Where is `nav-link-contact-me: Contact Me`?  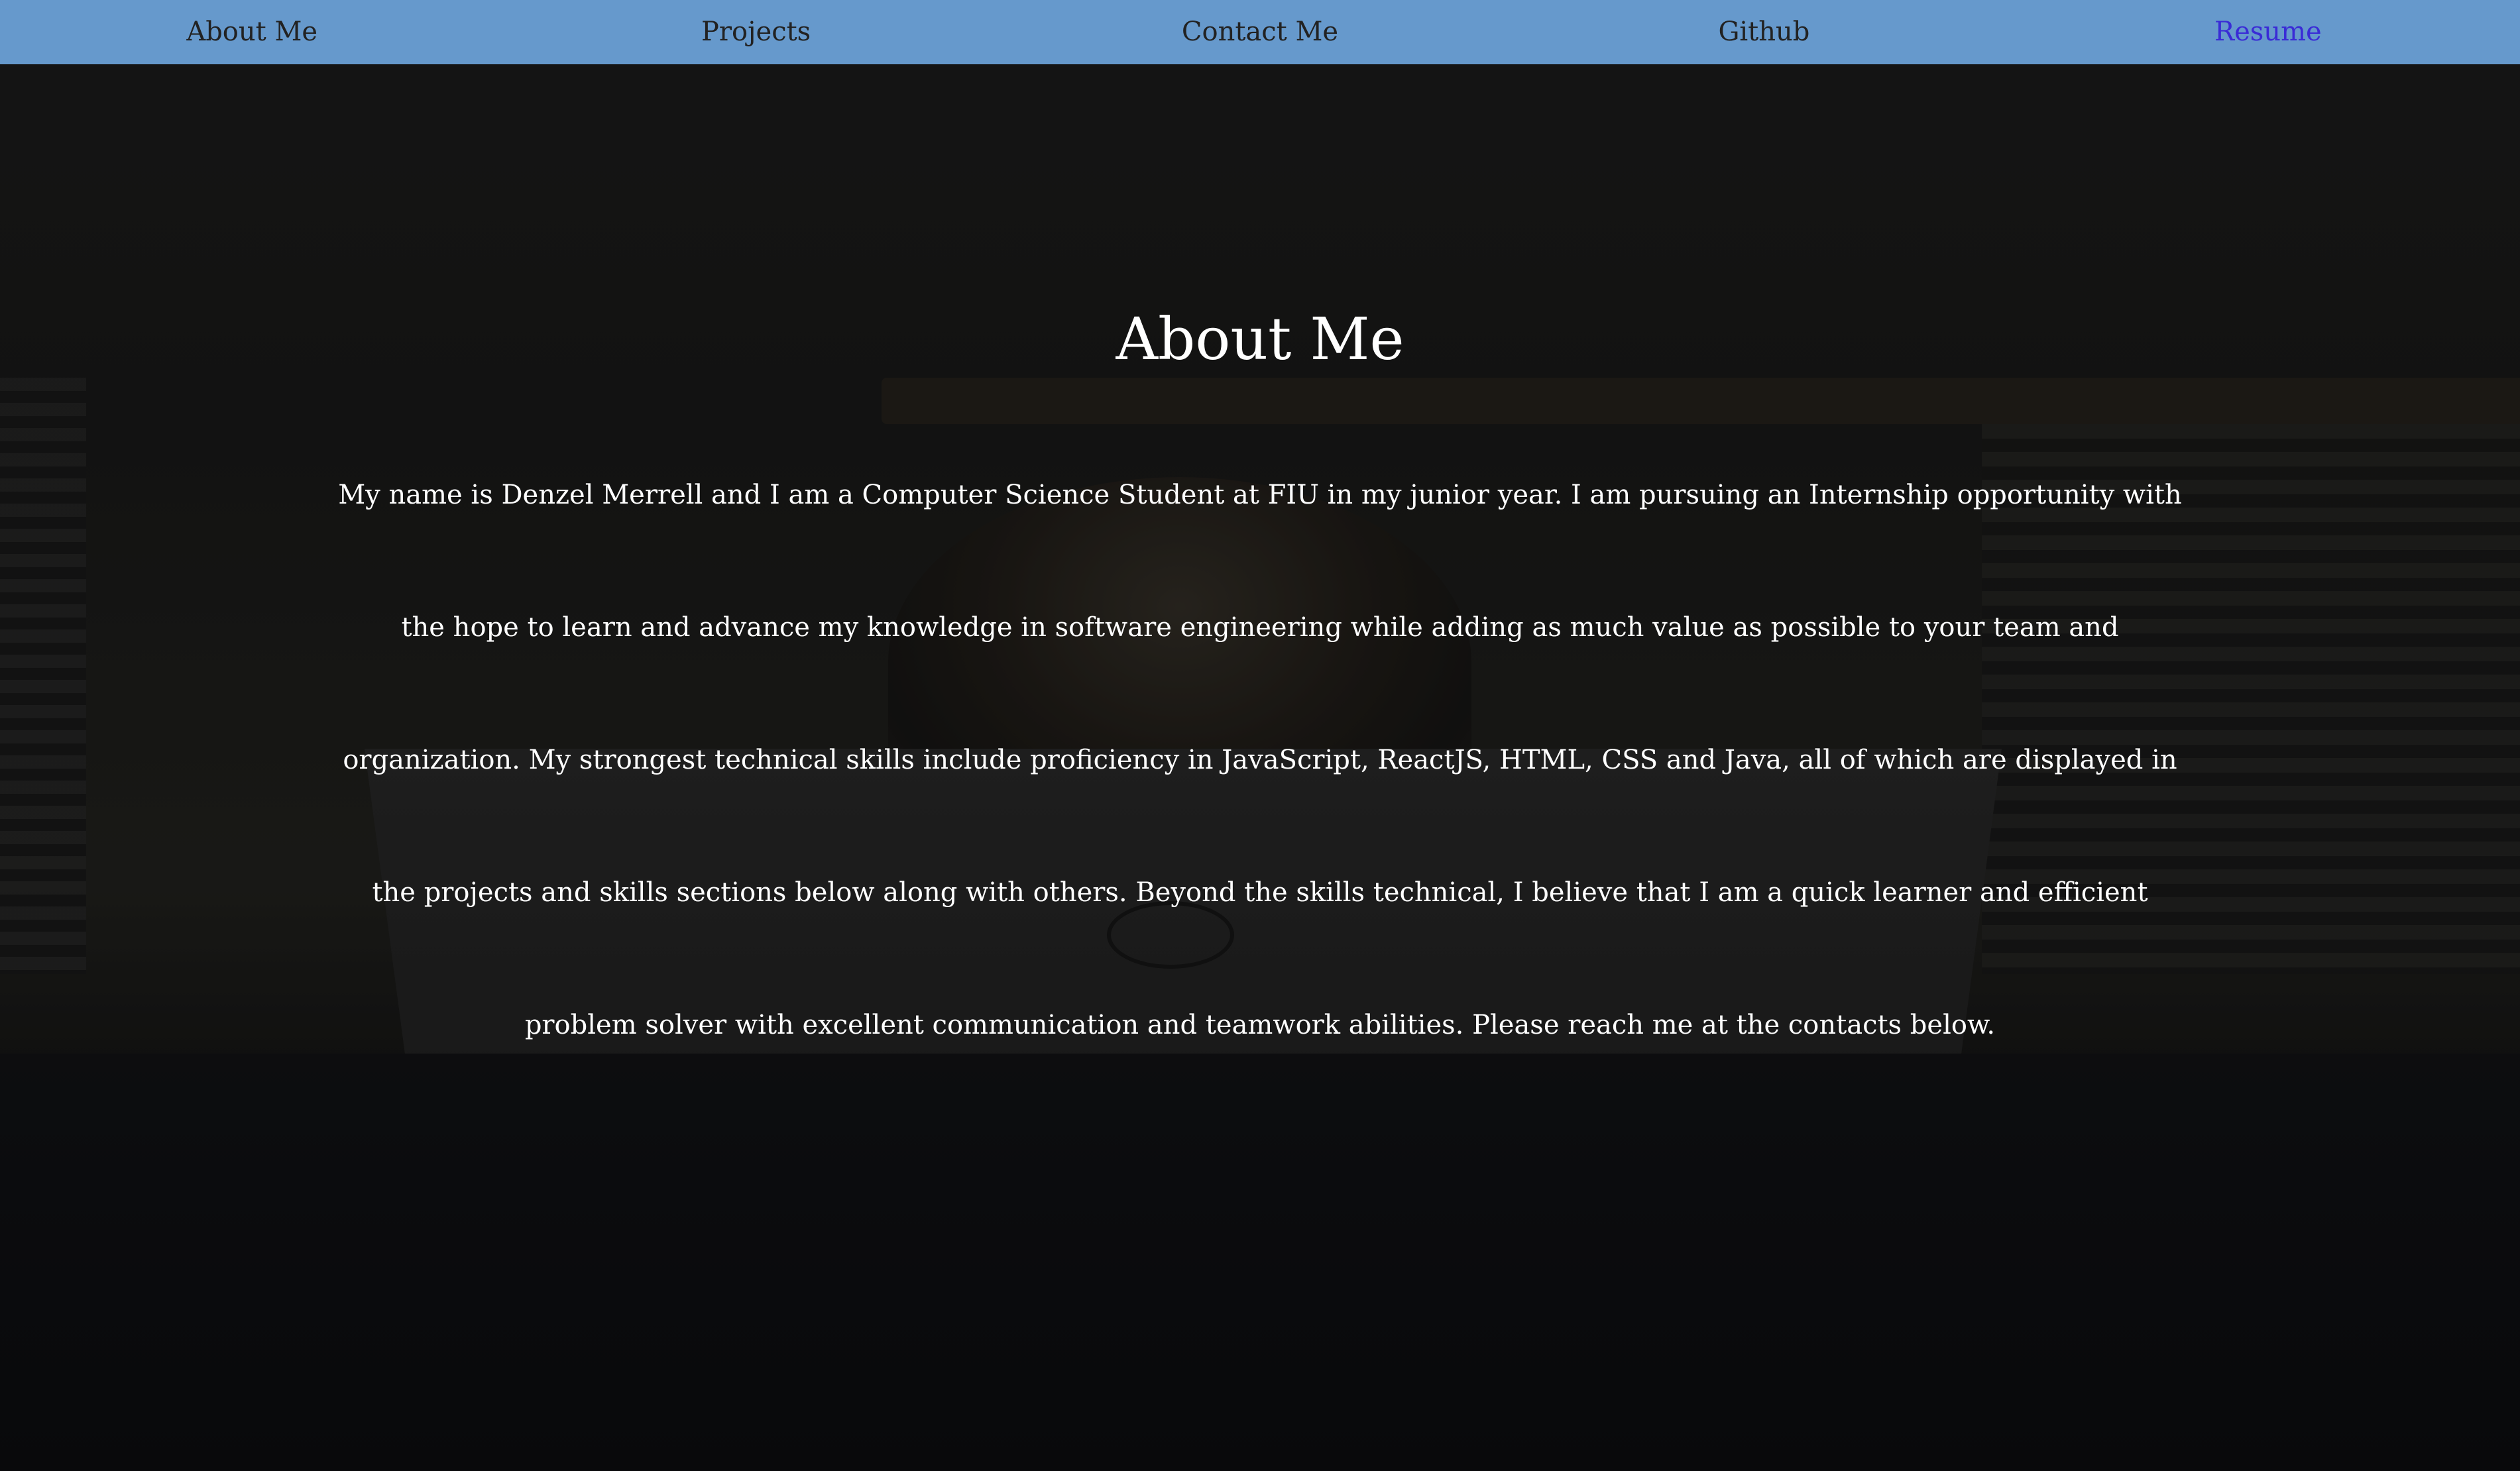 nav-link-contact-me: Contact Me is located at coordinates (1260, 32).